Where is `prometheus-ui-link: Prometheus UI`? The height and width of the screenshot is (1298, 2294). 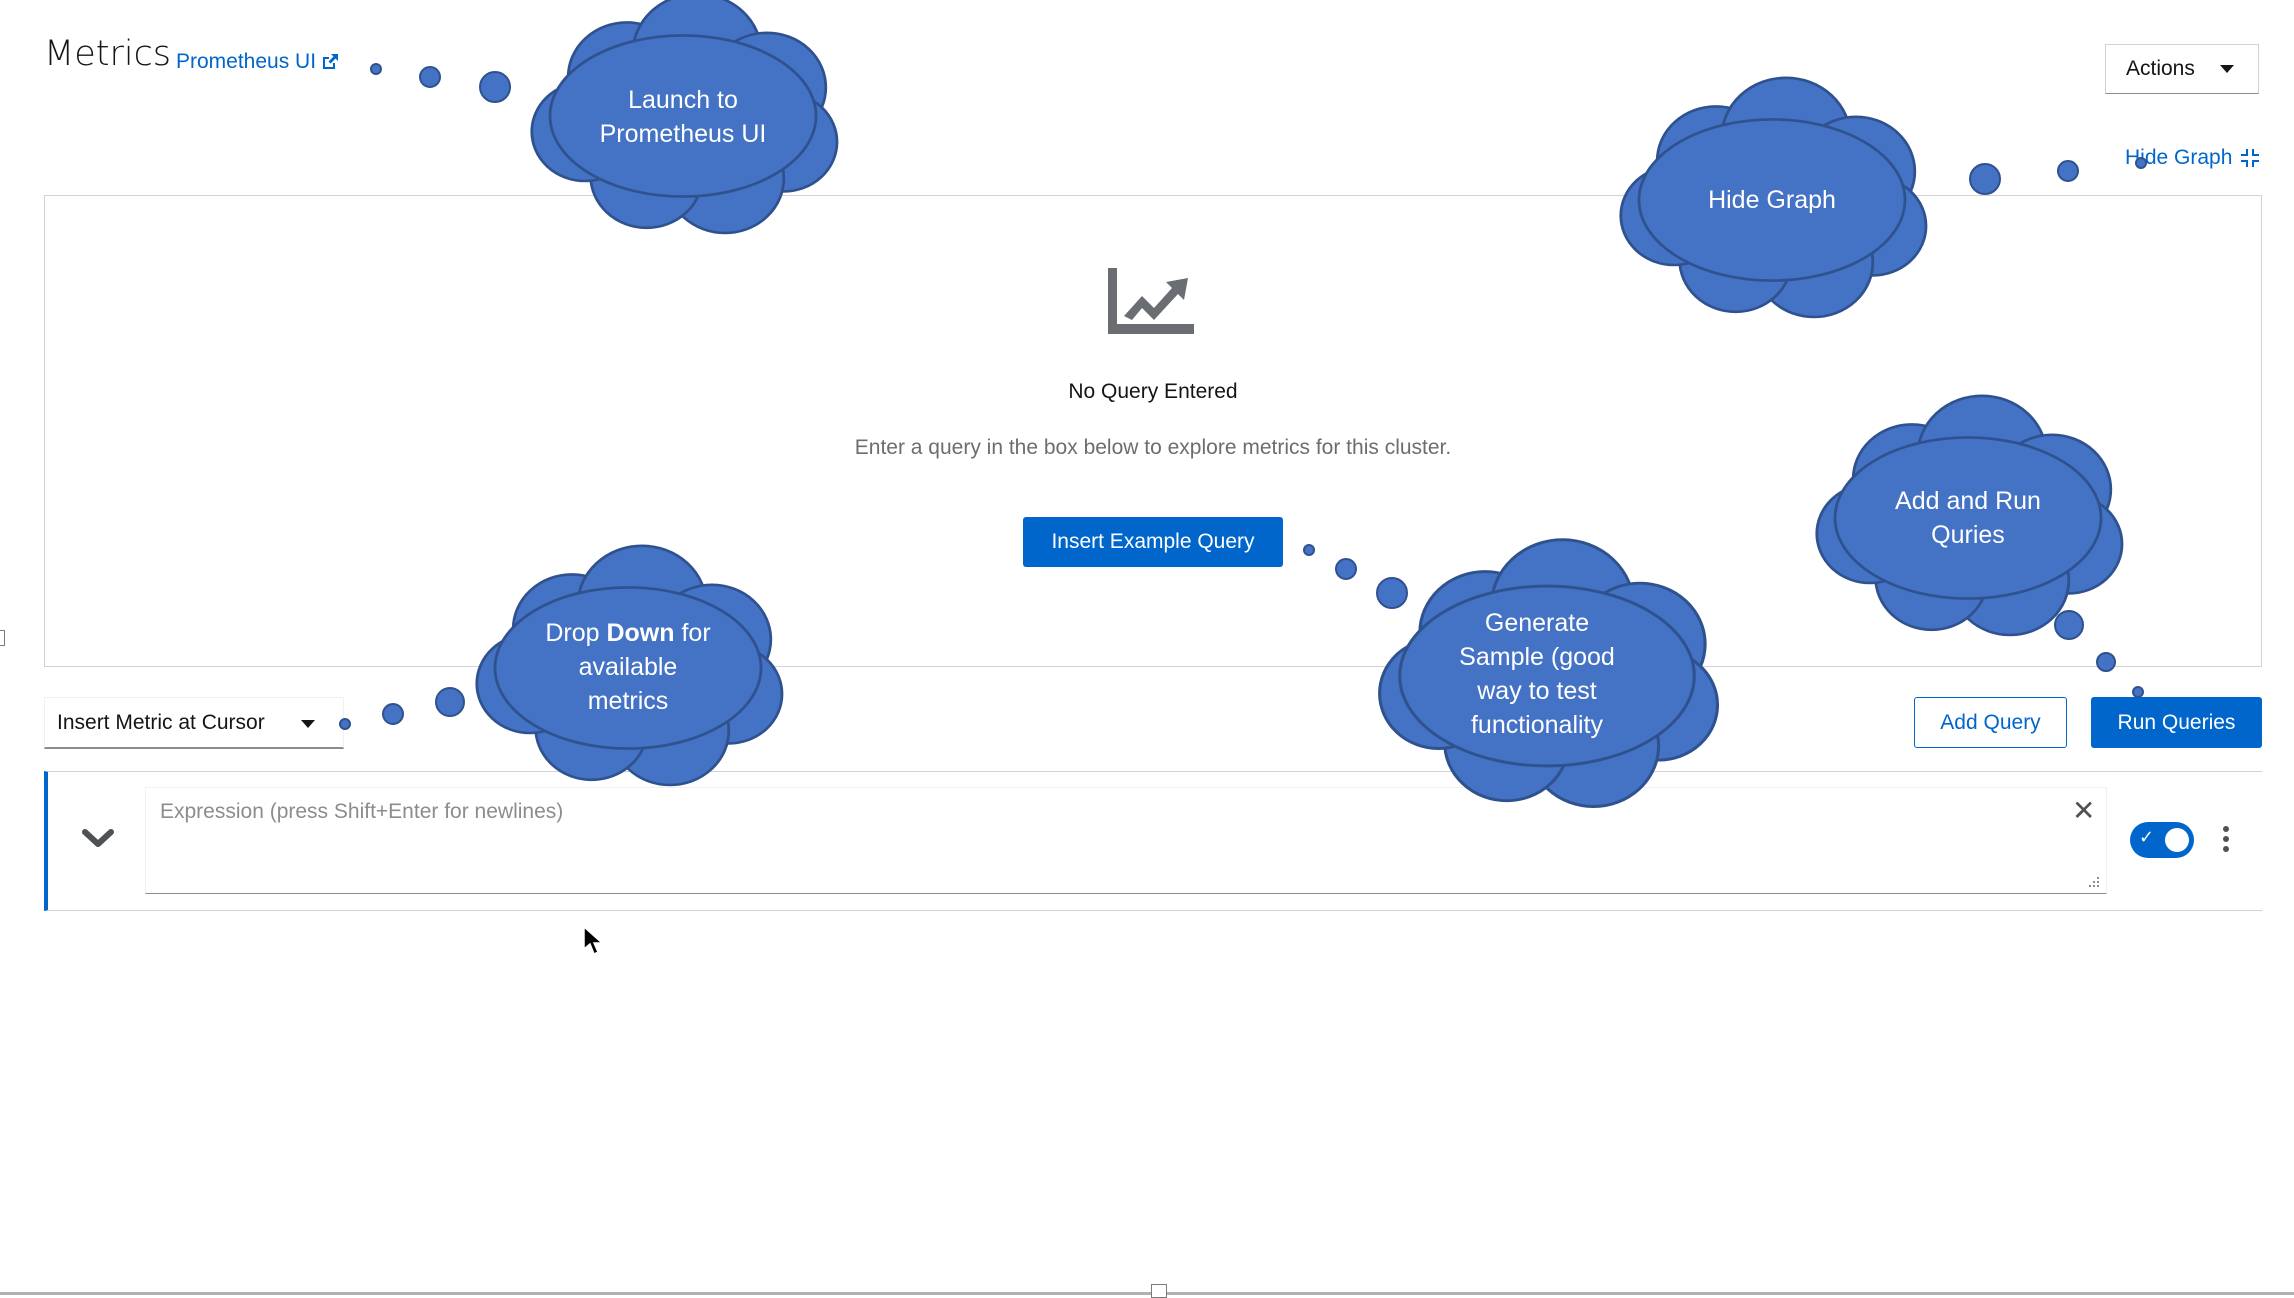 prometheus-ui-link: Prometheus UI is located at coordinates (258, 62).